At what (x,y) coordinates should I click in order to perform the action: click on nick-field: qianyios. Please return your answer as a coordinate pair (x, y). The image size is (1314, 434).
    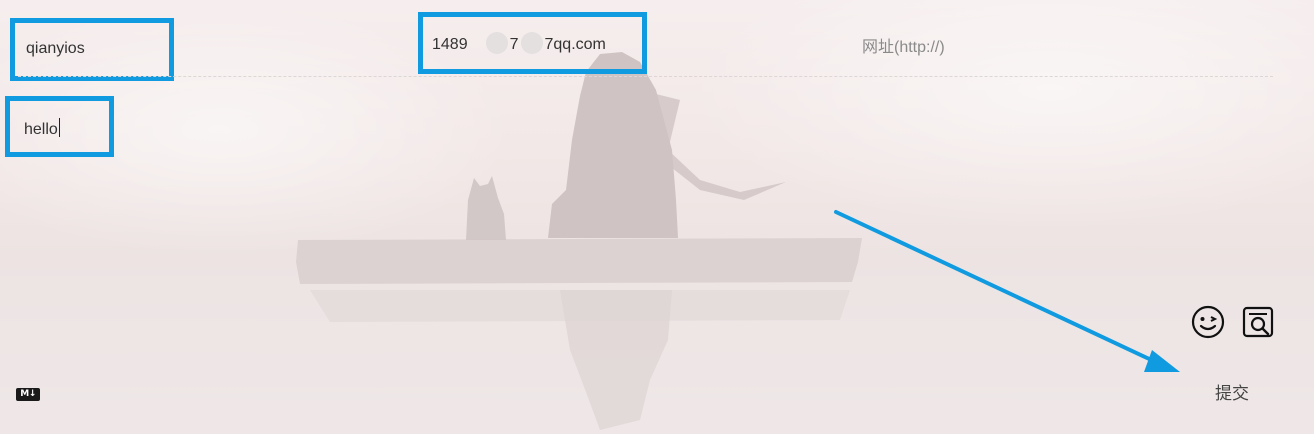
    Looking at the image, I should click on (91, 49).